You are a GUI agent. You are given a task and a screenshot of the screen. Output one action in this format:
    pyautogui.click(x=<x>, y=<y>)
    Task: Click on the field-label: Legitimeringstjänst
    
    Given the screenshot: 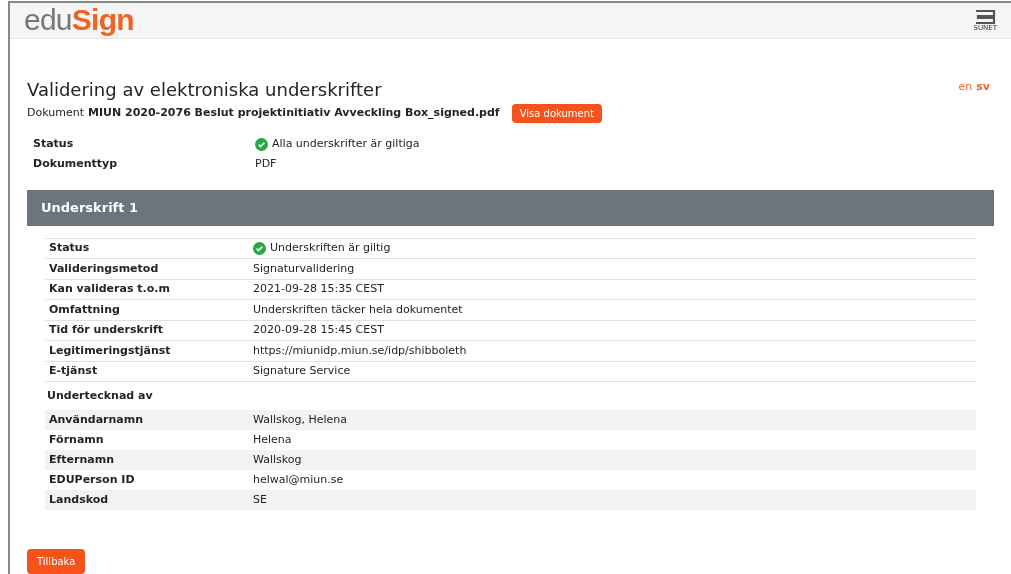 What is the action you would take?
    pyautogui.click(x=110, y=350)
    